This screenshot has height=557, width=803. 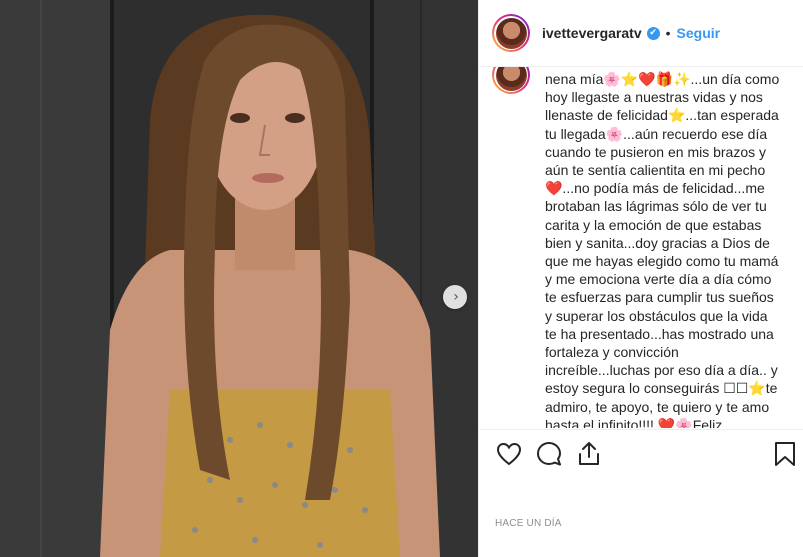 I want to click on heart-icon, so click(x=509, y=454).